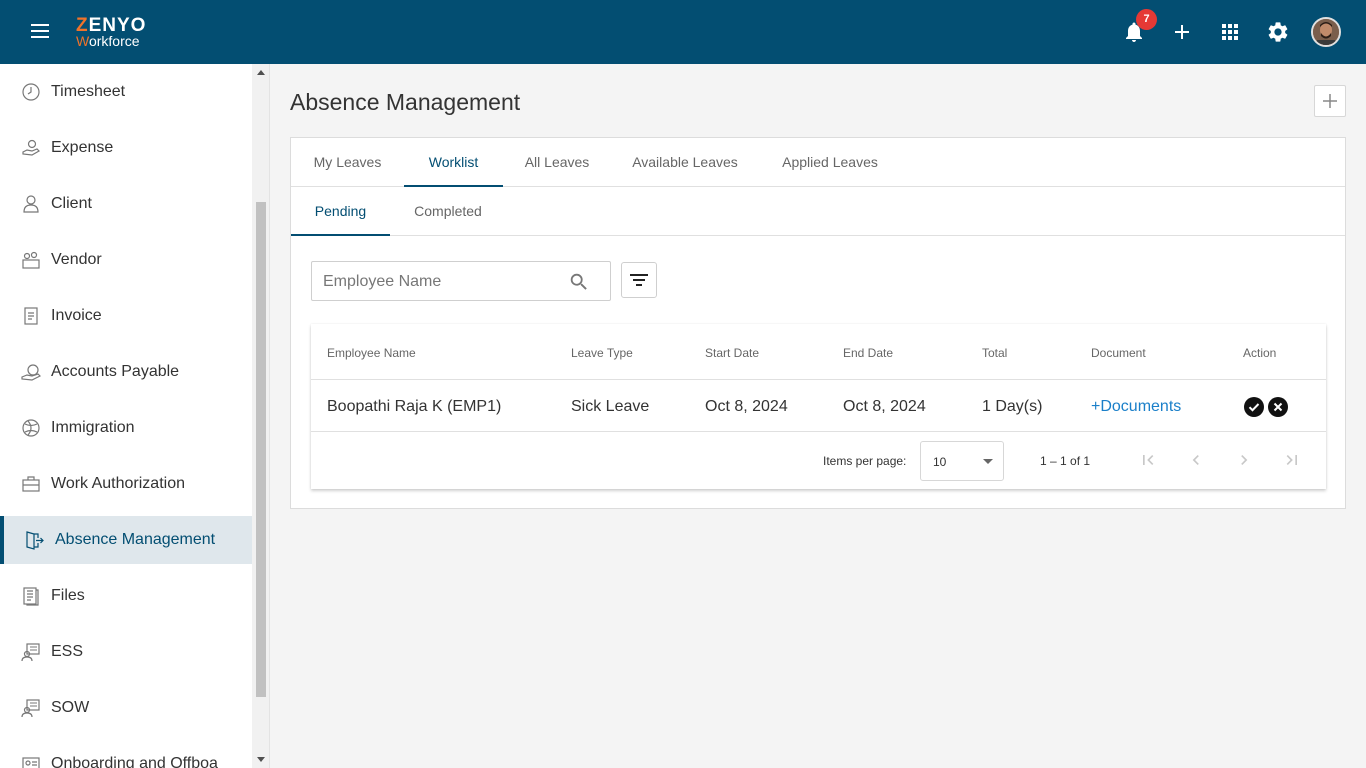 The width and height of the screenshot is (1366, 768). Describe the element at coordinates (31, 428) in the screenshot. I see `globe-icon` at that location.